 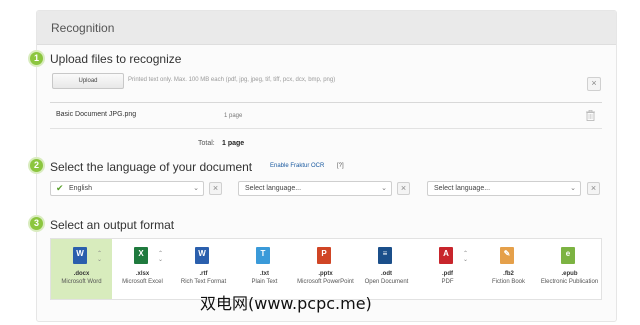 What do you see at coordinates (116, 59) in the screenshot?
I see `step-1-title: Upload files to recognize` at bounding box center [116, 59].